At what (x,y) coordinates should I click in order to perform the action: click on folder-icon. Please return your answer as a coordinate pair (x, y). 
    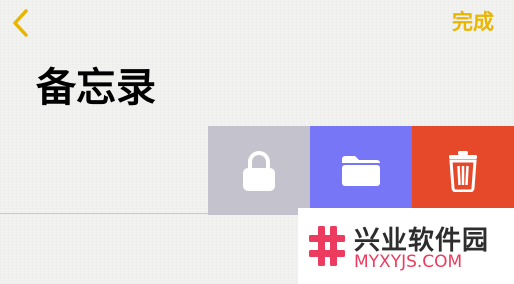
    Looking at the image, I should click on (361, 170).